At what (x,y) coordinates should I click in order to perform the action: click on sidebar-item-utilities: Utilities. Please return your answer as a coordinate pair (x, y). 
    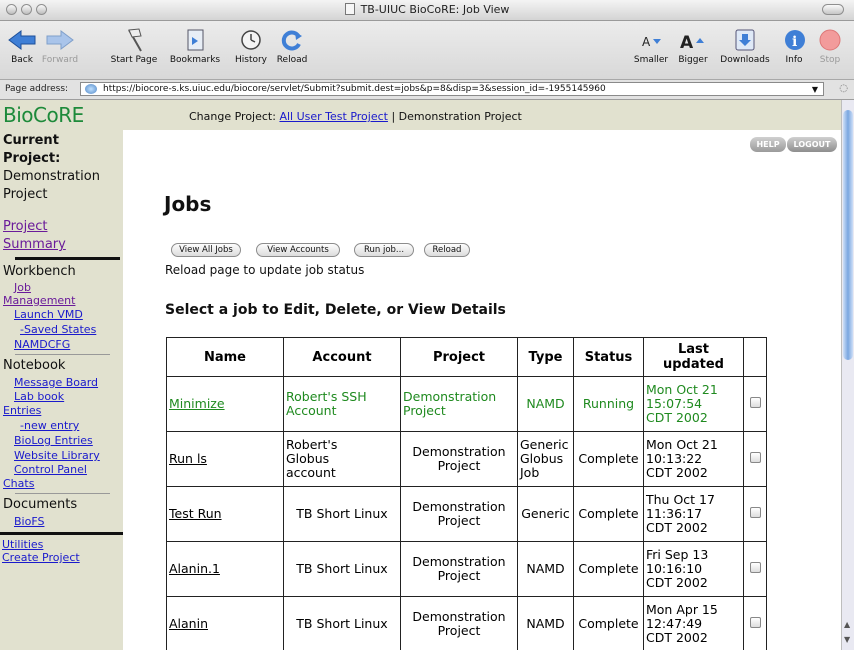
    Looking at the image, I should click on (61, 544).